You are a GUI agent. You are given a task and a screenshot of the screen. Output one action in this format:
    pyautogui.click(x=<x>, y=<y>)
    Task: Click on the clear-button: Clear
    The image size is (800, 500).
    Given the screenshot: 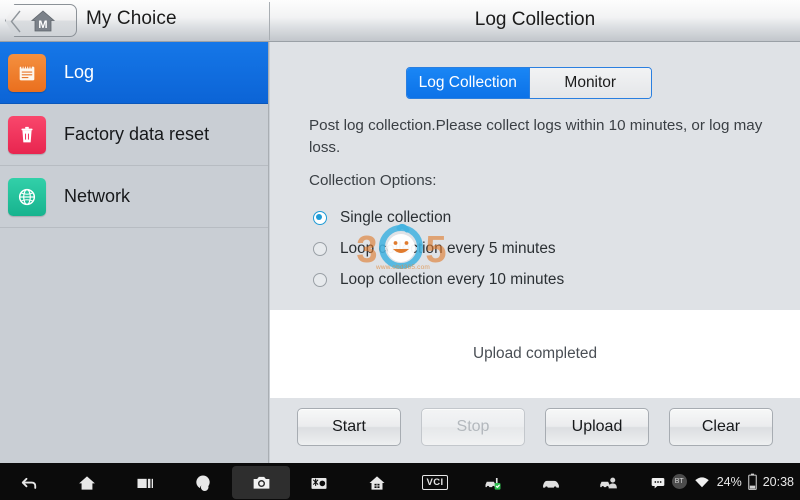 What is the action you would take?
    pyautogui.click(x=721, y=427)
    